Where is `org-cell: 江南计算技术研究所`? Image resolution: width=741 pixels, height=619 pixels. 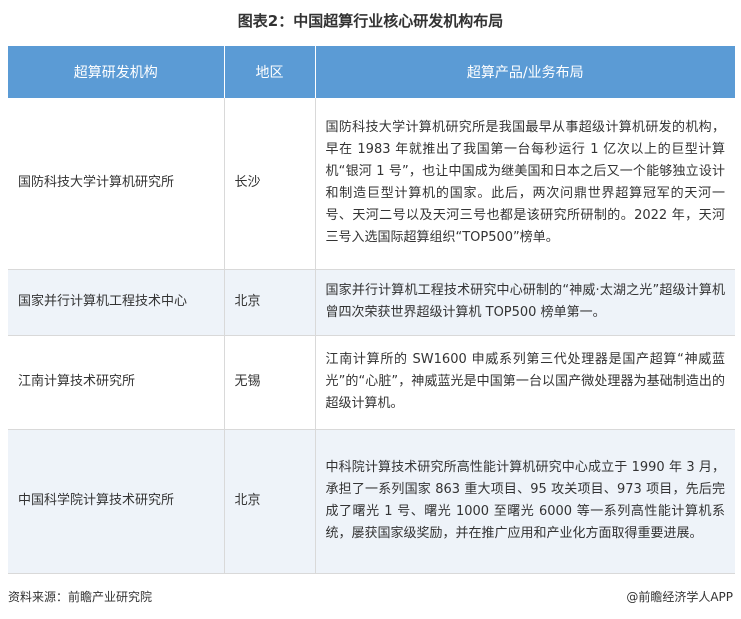
org-cell: 江南计算技术研究所 is located at coordinates (116, 382).